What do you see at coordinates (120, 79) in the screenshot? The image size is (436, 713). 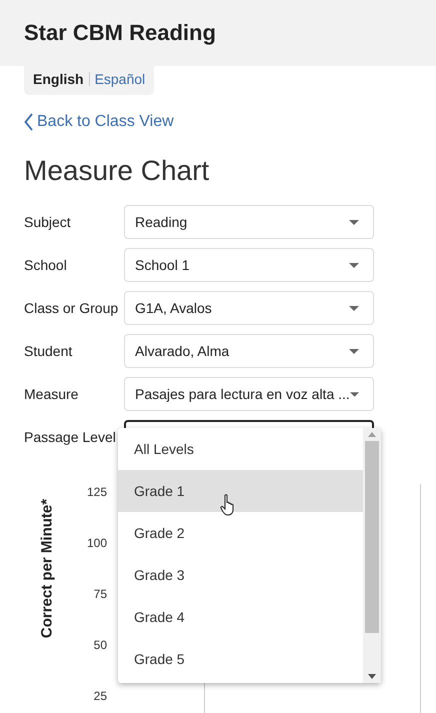 I see `language-link: Español` at bounding box center [120, 79].